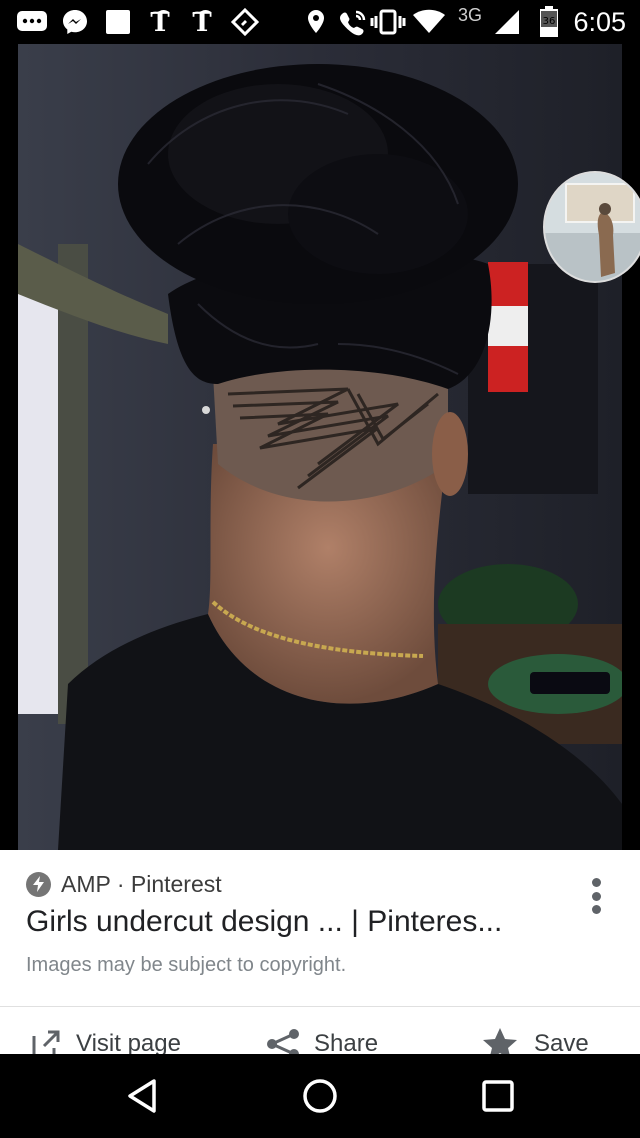 This screenshot has height=1138, width=640. What do you see at coordinates (75, 22) in the screenshot?
I see `messenger-icon` at bounding box center [75, 22].